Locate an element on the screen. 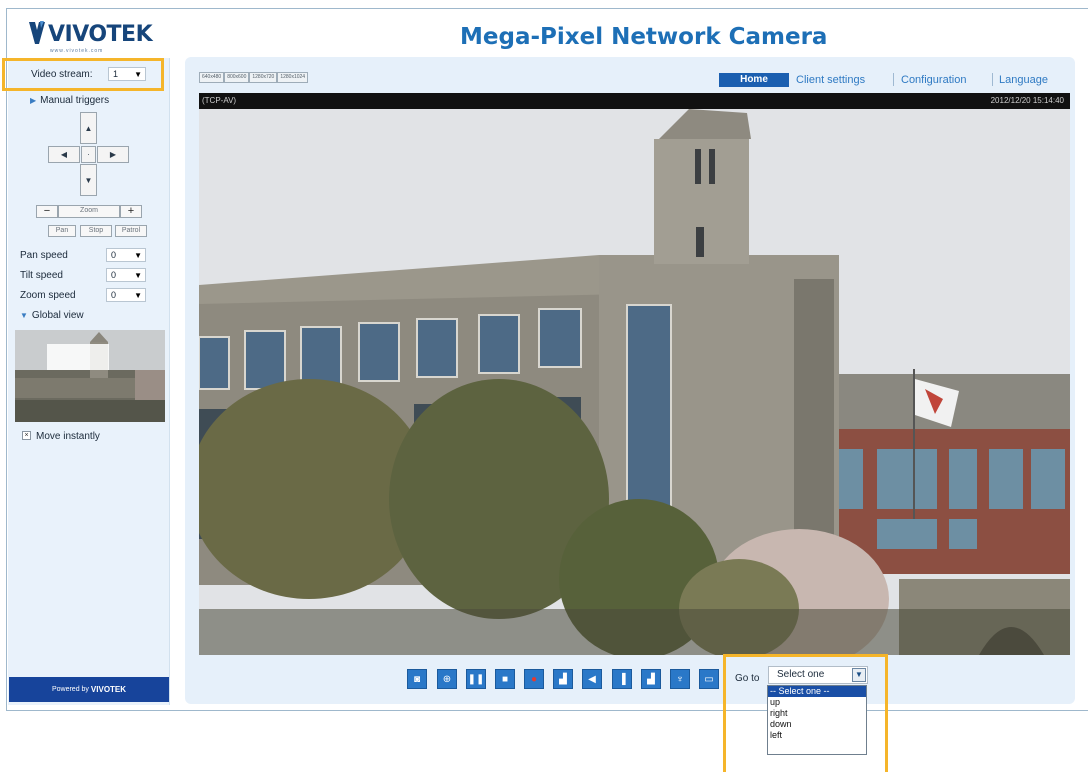  mic-volume-icon: ▟ is located at coordinates (651, 679).